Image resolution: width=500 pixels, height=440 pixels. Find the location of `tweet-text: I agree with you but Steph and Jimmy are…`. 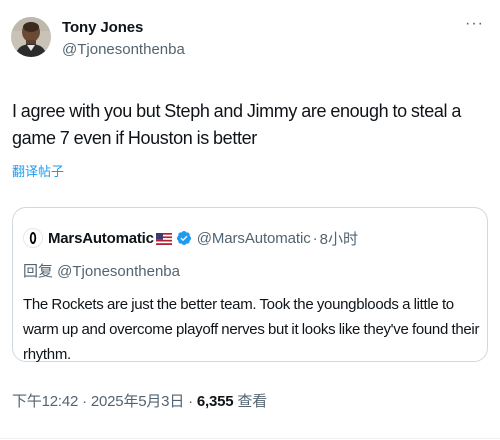

tweet-text: I agree with you but Steph and Jimmy are… is located at coordinates (236, 124).